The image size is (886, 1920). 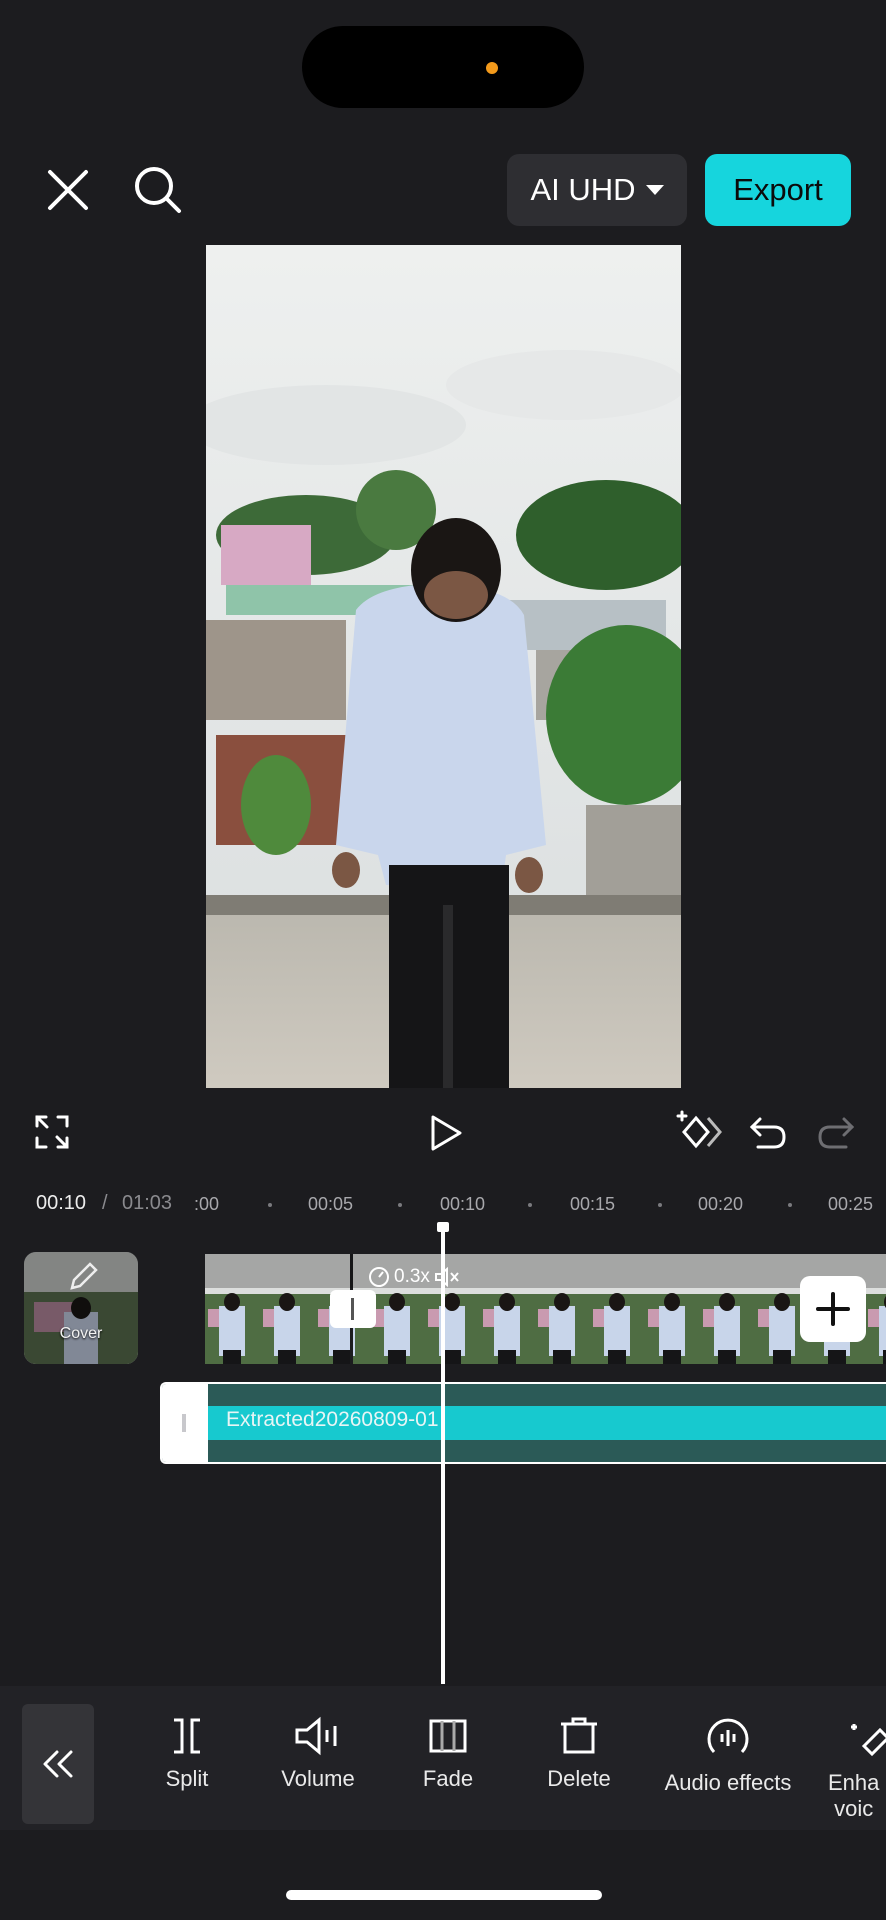 What do you see at coordinates (81, 1308) in the screenshot?
I see `cover-thumbnail` at bounding box center [81, 1308].